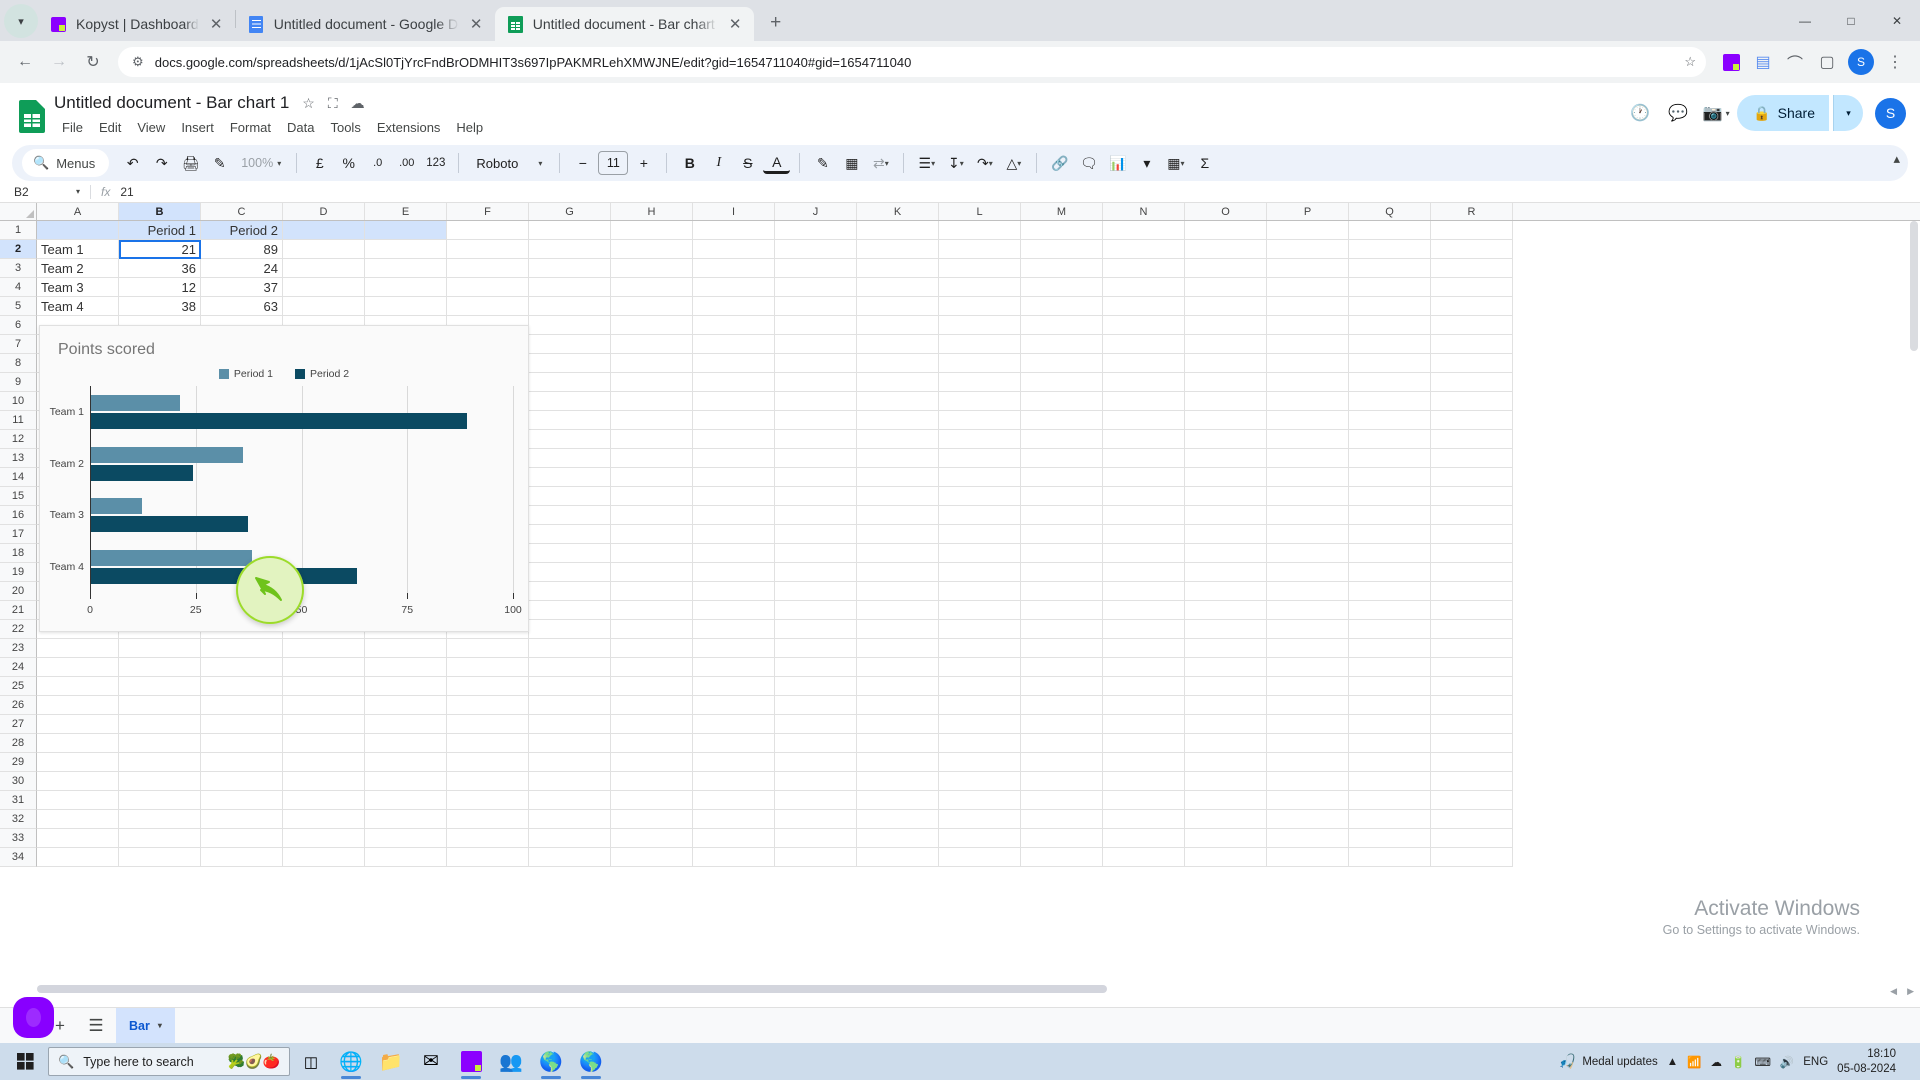  I want to click on cell-P32, so click(1308, 819).